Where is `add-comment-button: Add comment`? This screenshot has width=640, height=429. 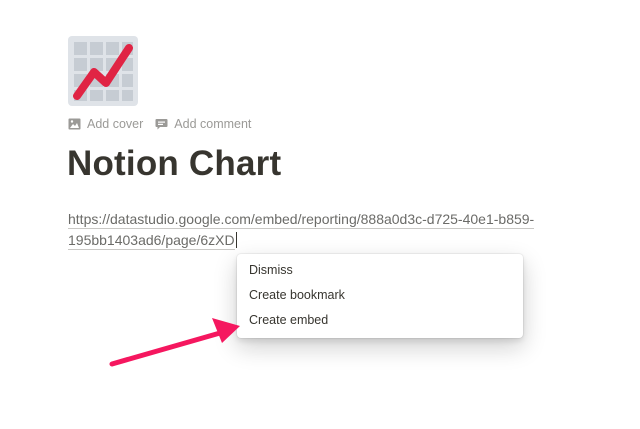
add-comment-button: Add comment is located at coordinates (203, 124).